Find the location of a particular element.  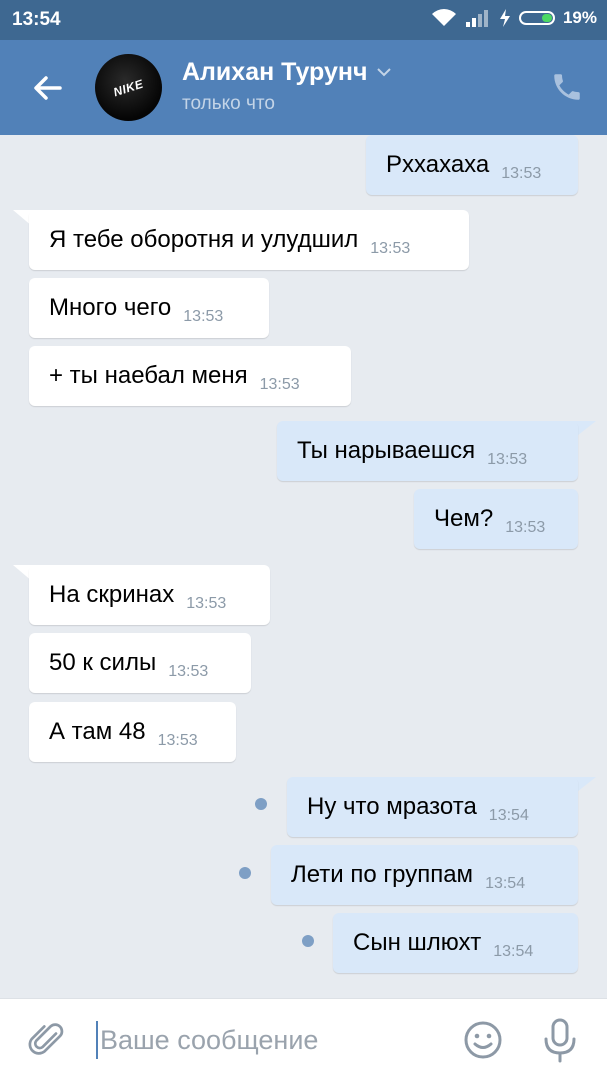

contact-name: Алихан Турунч is located at coordinates (275, 72).